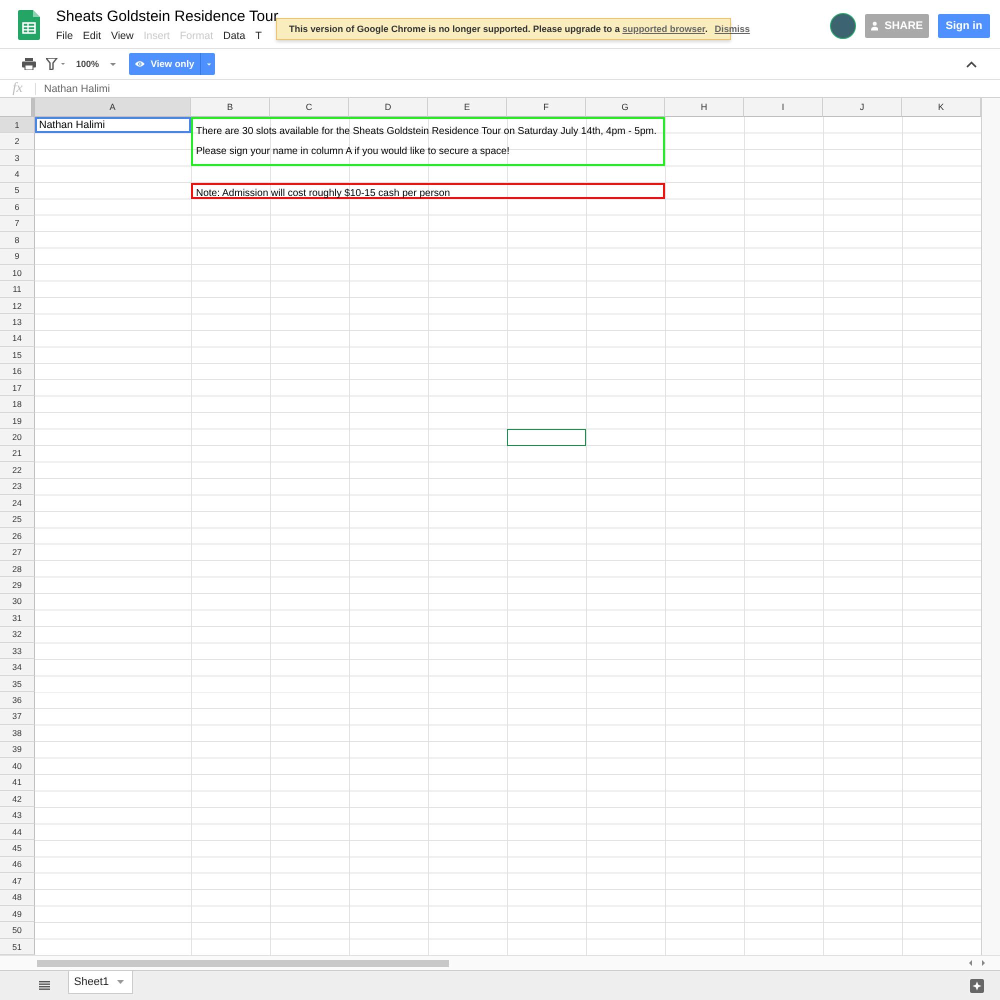  Describe the element at coordinates (17, 914) in the screenshot. I see `row-header: 49` at that location.